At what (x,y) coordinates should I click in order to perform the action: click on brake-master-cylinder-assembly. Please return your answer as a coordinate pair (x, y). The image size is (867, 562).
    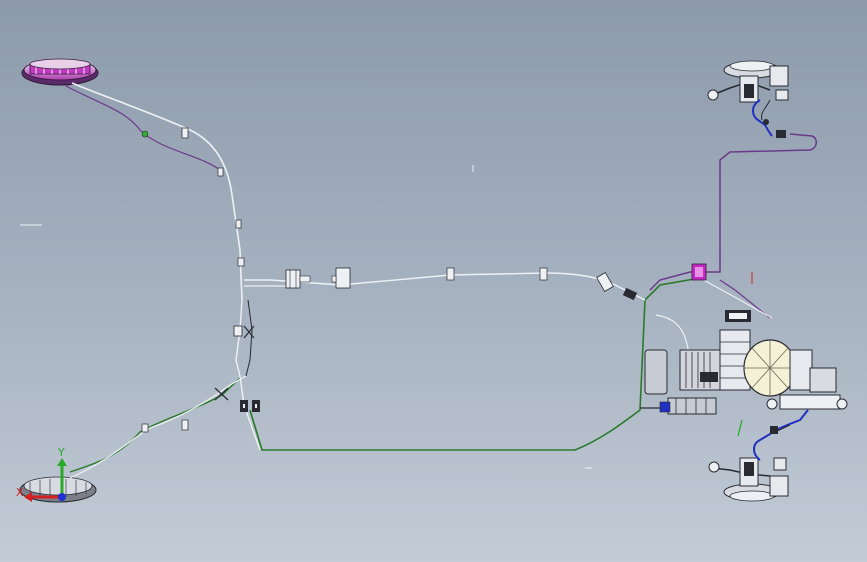
    Looking at the image, I should click on (744, 362).